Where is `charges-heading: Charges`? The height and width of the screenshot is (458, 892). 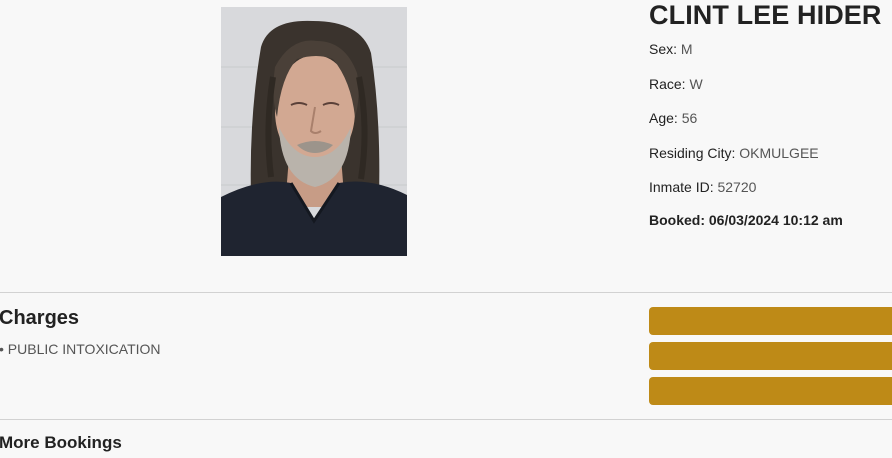
charges-heading: Charges is located at coordinates (40, 318).